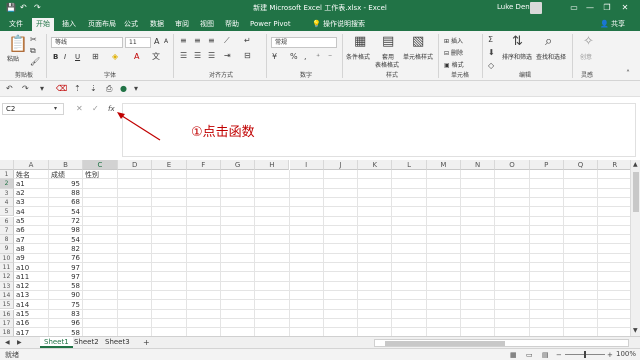 The image size is (640, 360). I want to click on align-middle-icon: ≡, so click(197, 41).